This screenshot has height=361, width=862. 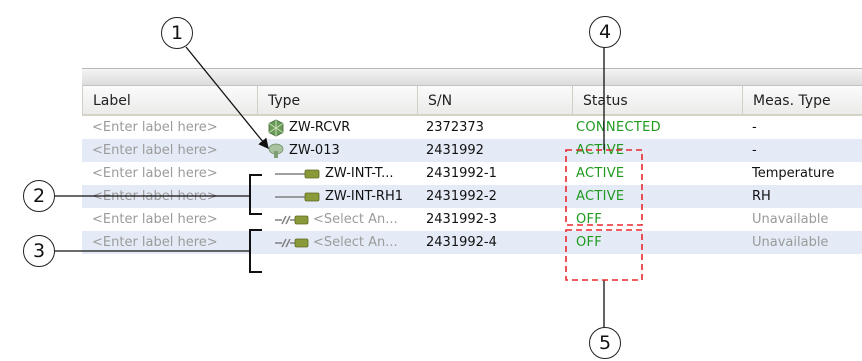 I want to click on callout-2: 2, so click(x=39, y=196).